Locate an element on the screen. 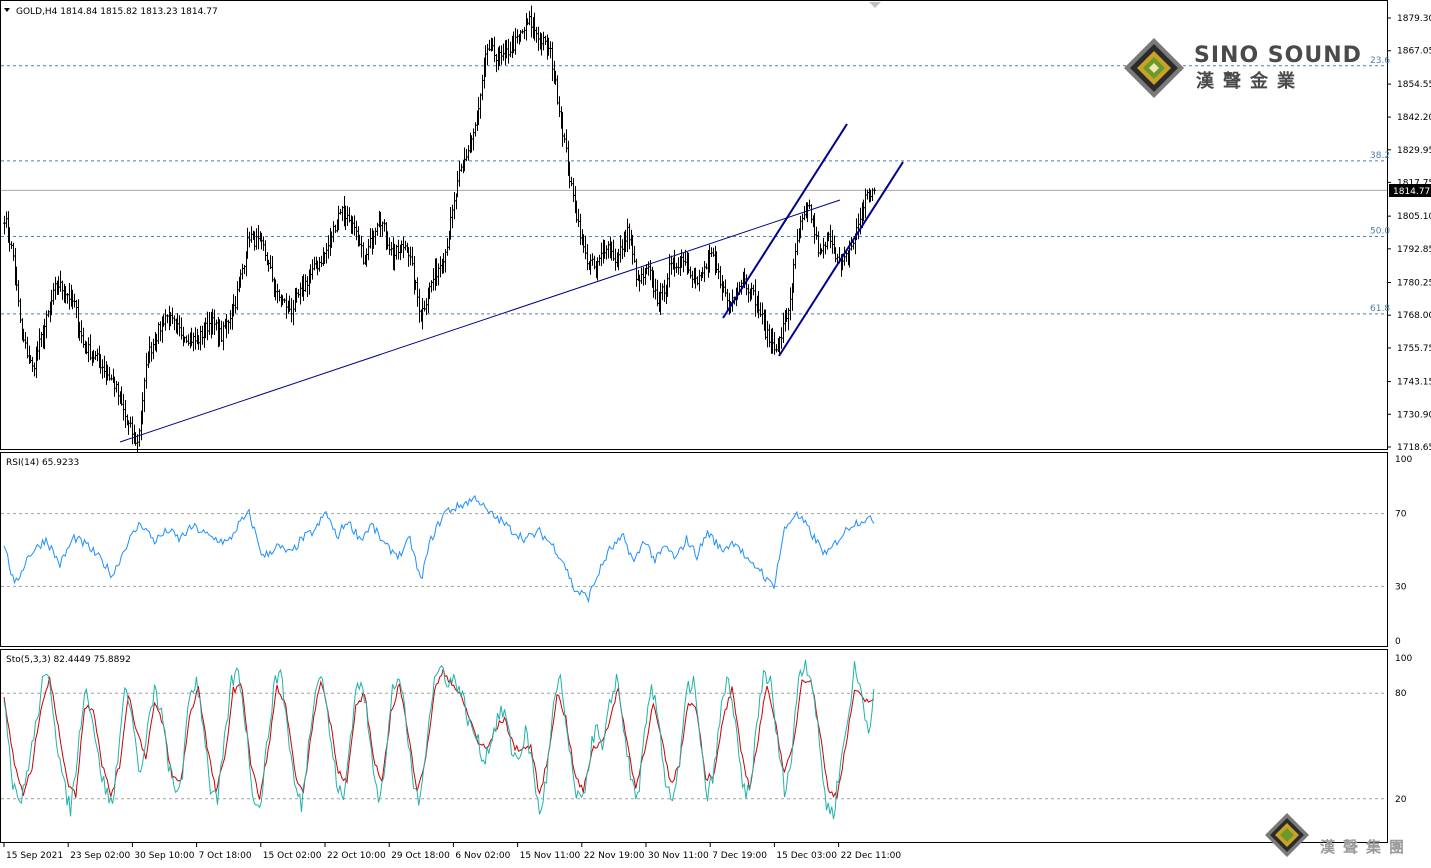 This screenshot has width=1431, height=868. price-tick-label: 1867.05 is located at coordinates (1414, 52).